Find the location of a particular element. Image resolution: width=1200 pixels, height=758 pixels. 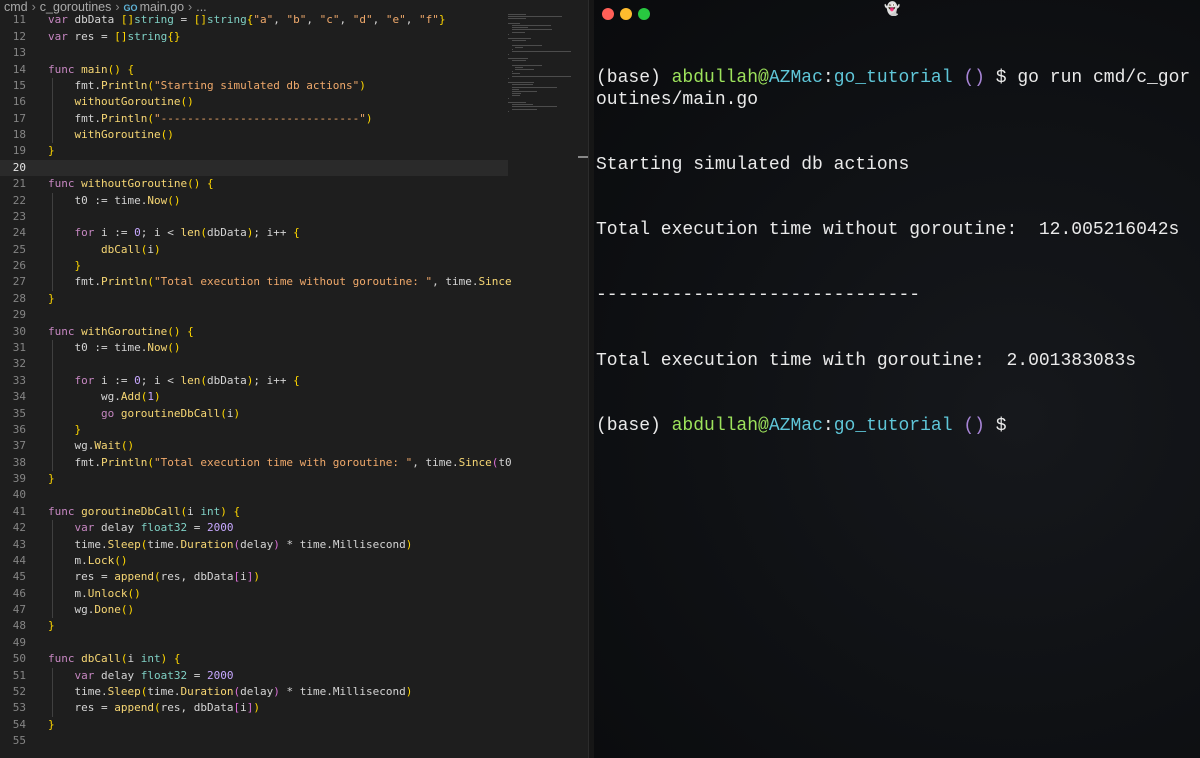

code-line: 35 go goroutineDbCall(i) is located at coordinates (254, 414).